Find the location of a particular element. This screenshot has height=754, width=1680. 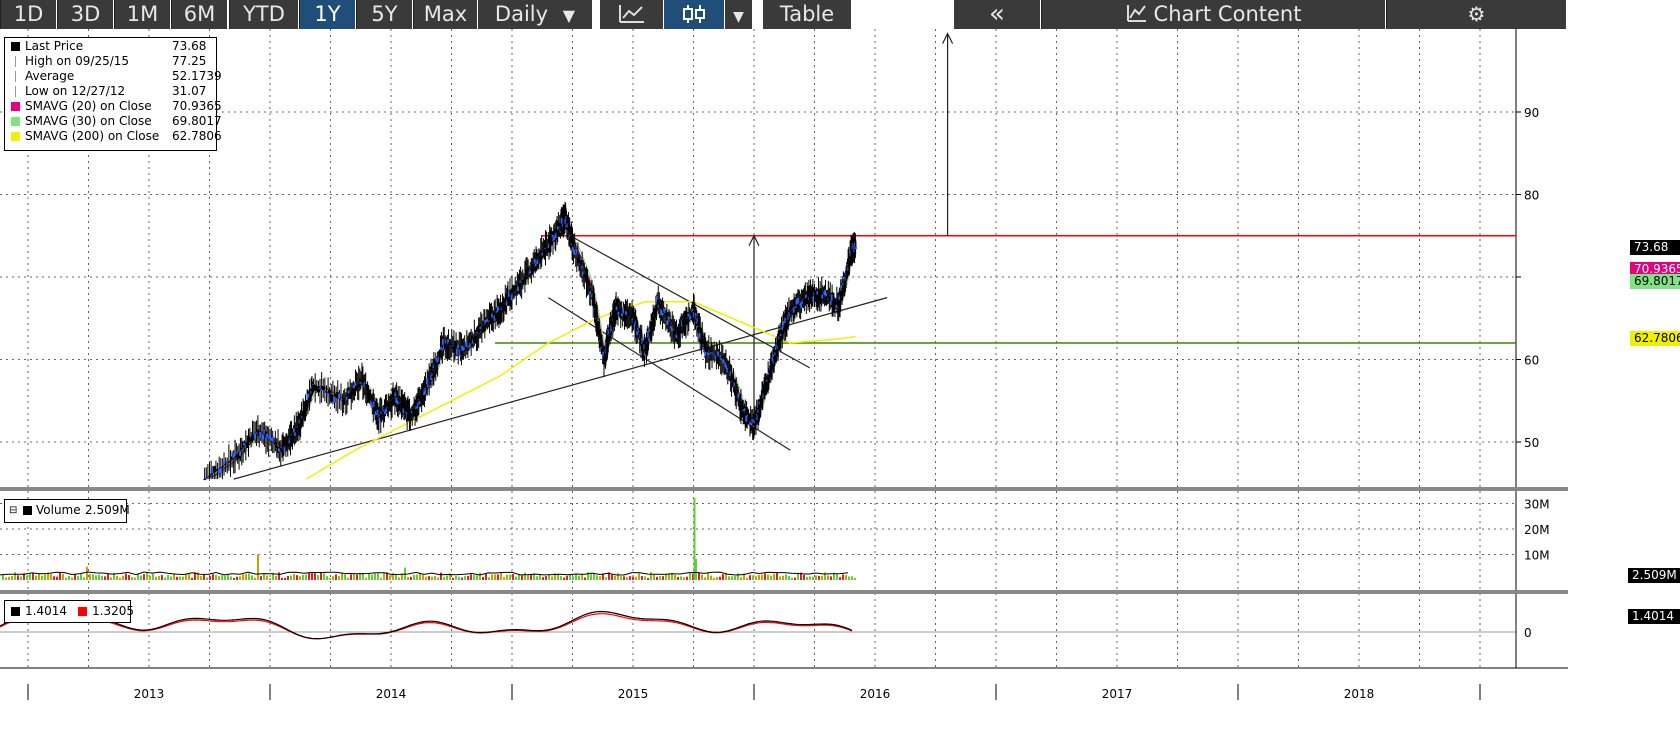

legend-row: SMAVG (200) on Close 62.7806 is located at coordinates (113, 136).